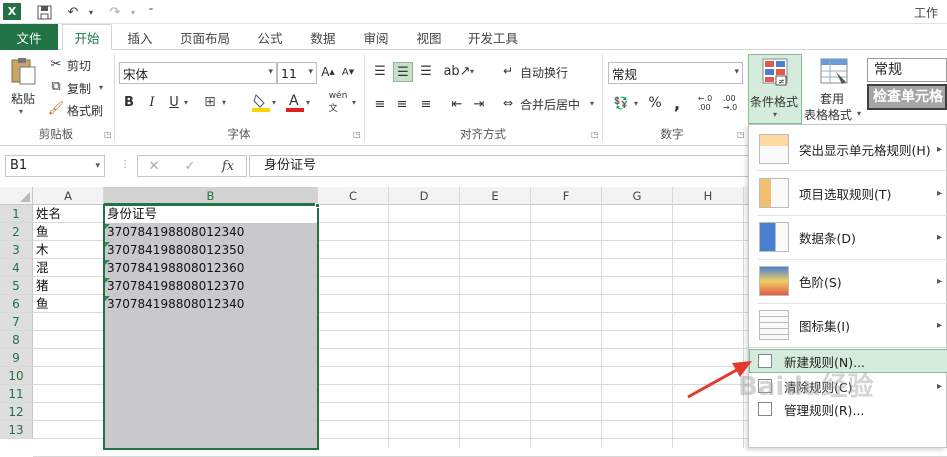 This screenshot has width=947, height=457. What do you see at coordinates (69, 232) in the screenshot?
I see `cell-a2: 鱼` at bounding box center [69, 232].